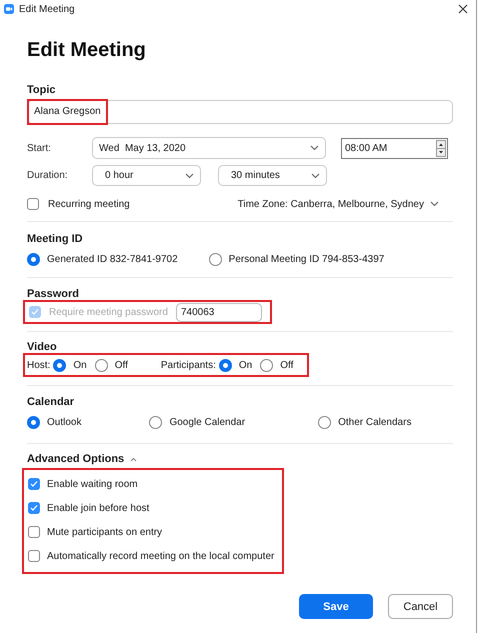 The width and height of the screenshot is (482, 633). Describe the element at coordinates (209, 148) in the screenshot. I see `date-dropdown: Wed May 13, 2020` at that location.